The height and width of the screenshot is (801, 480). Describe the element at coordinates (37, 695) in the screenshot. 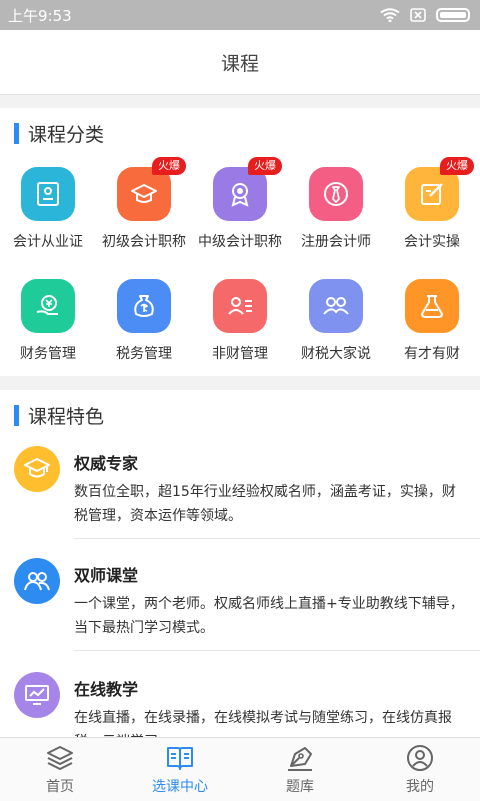

I see `monitor-chart-icon` at that location.